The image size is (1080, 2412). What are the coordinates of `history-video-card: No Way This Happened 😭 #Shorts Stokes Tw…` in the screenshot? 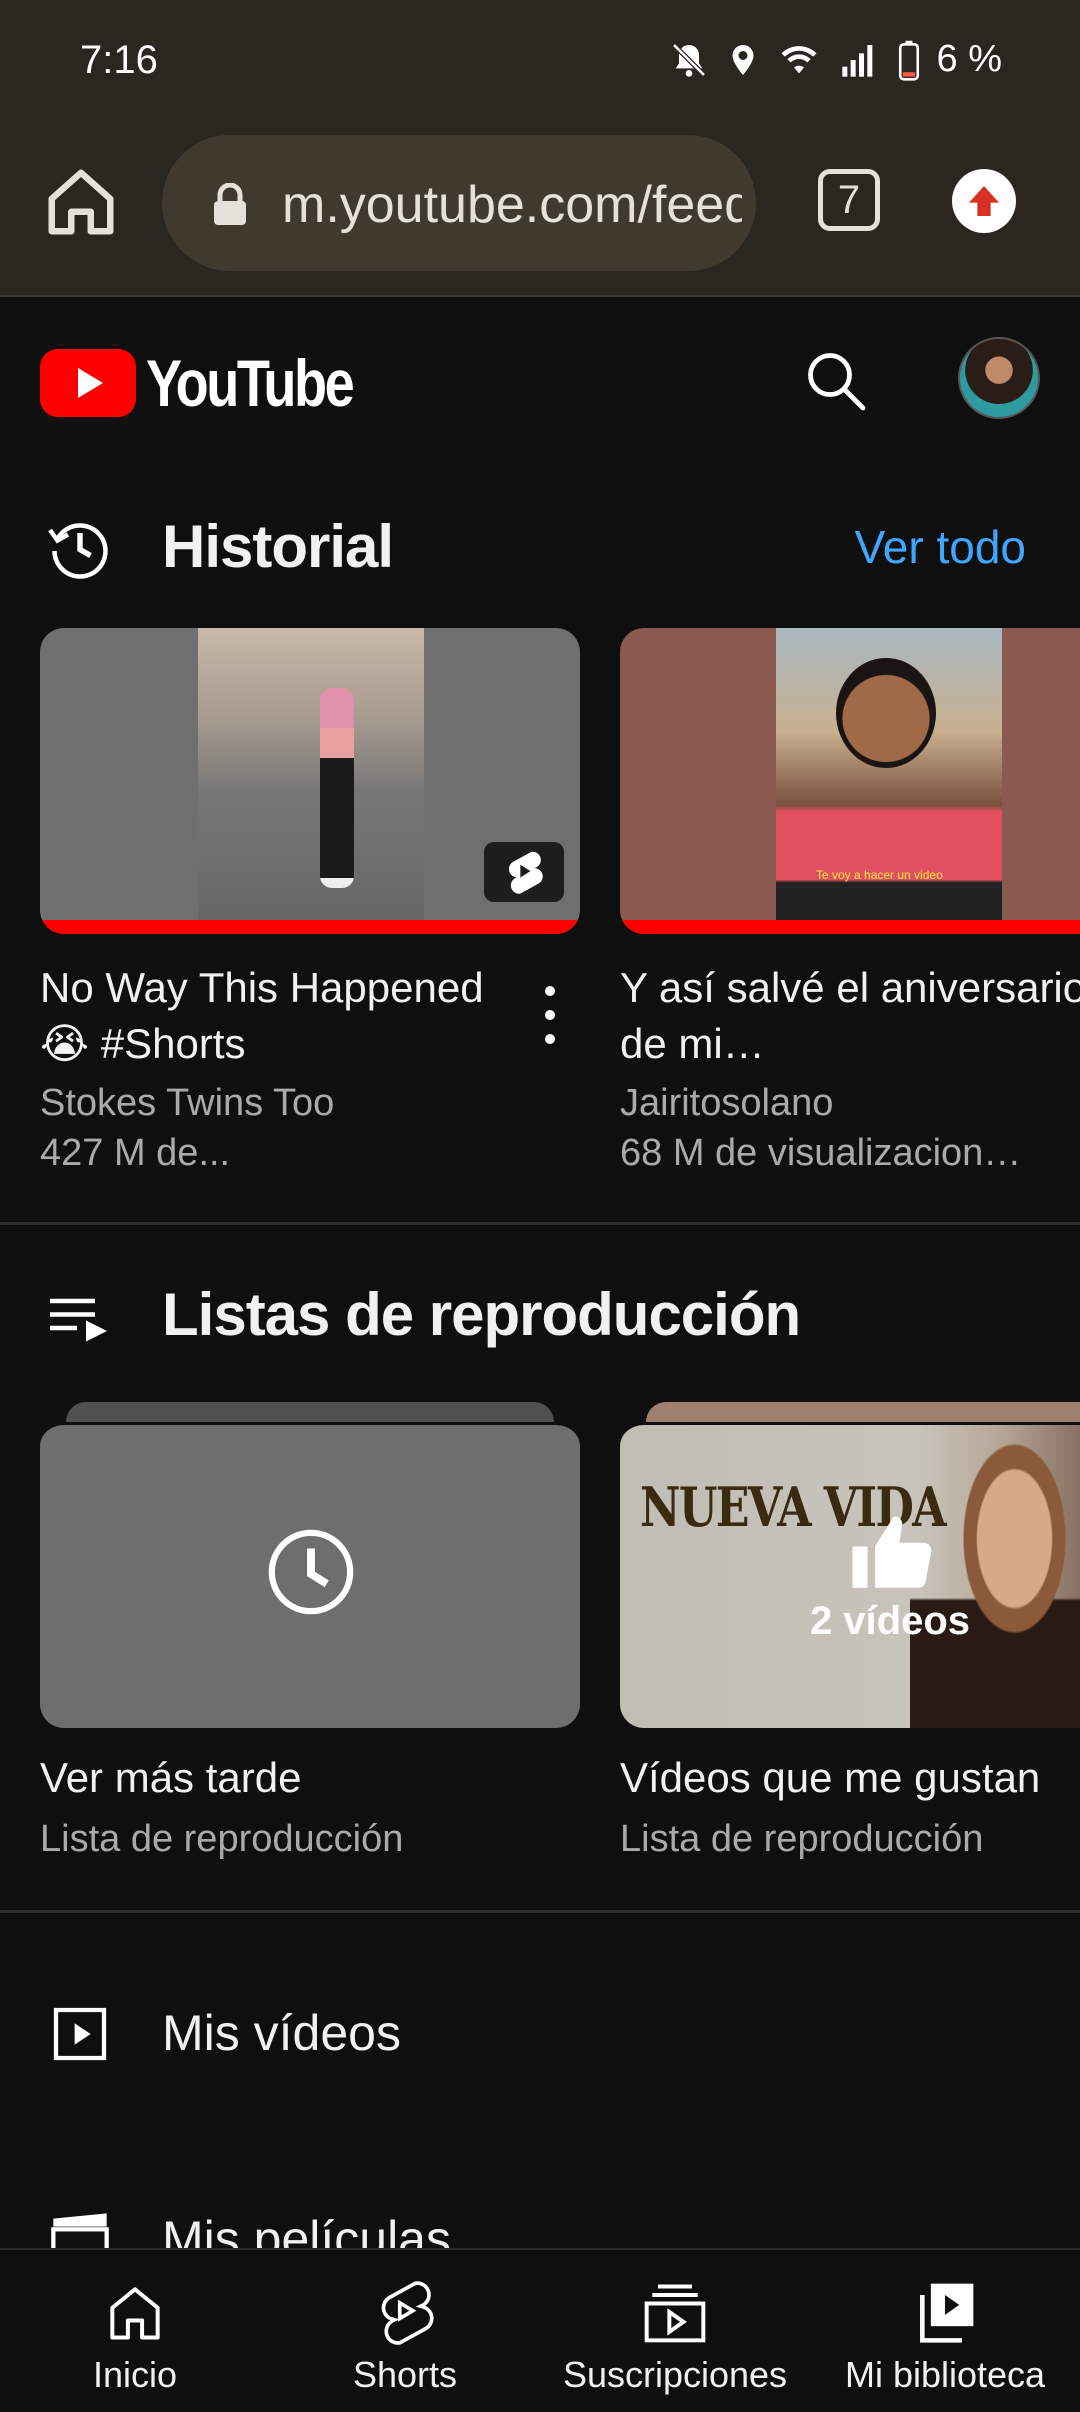 It's located at (310, 903).